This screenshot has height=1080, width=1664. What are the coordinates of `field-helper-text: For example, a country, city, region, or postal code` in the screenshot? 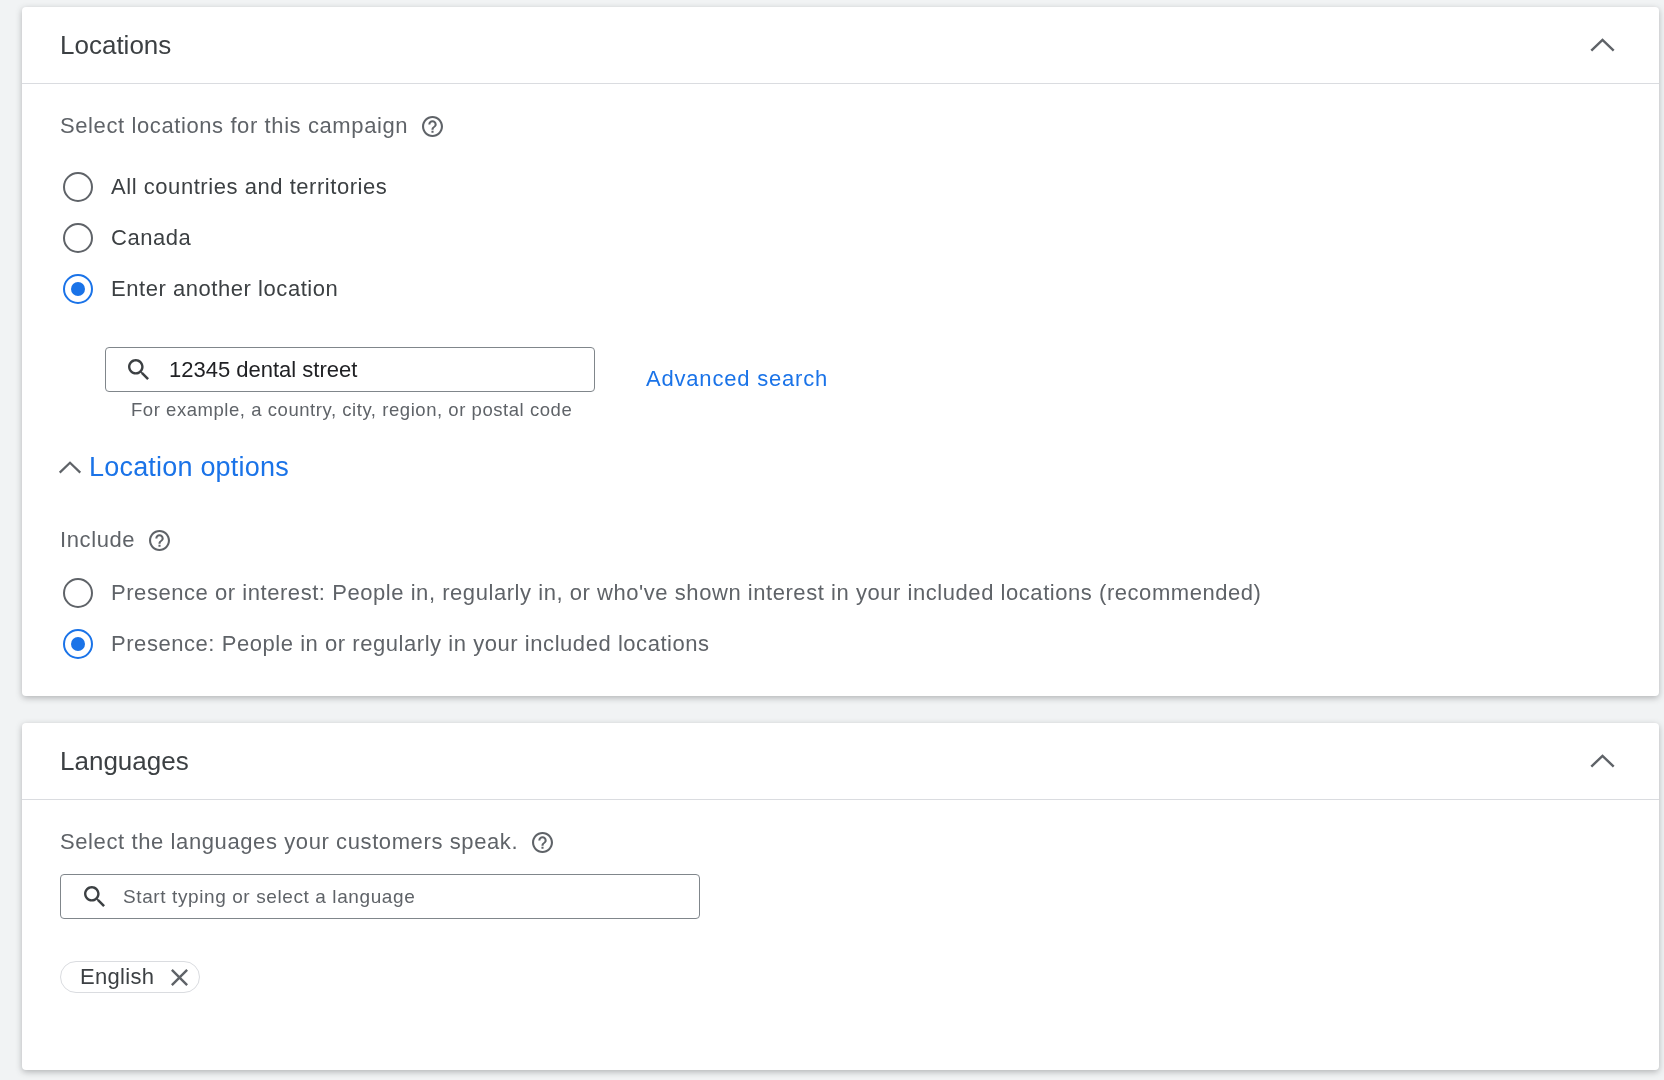 It's located at (352, 410).